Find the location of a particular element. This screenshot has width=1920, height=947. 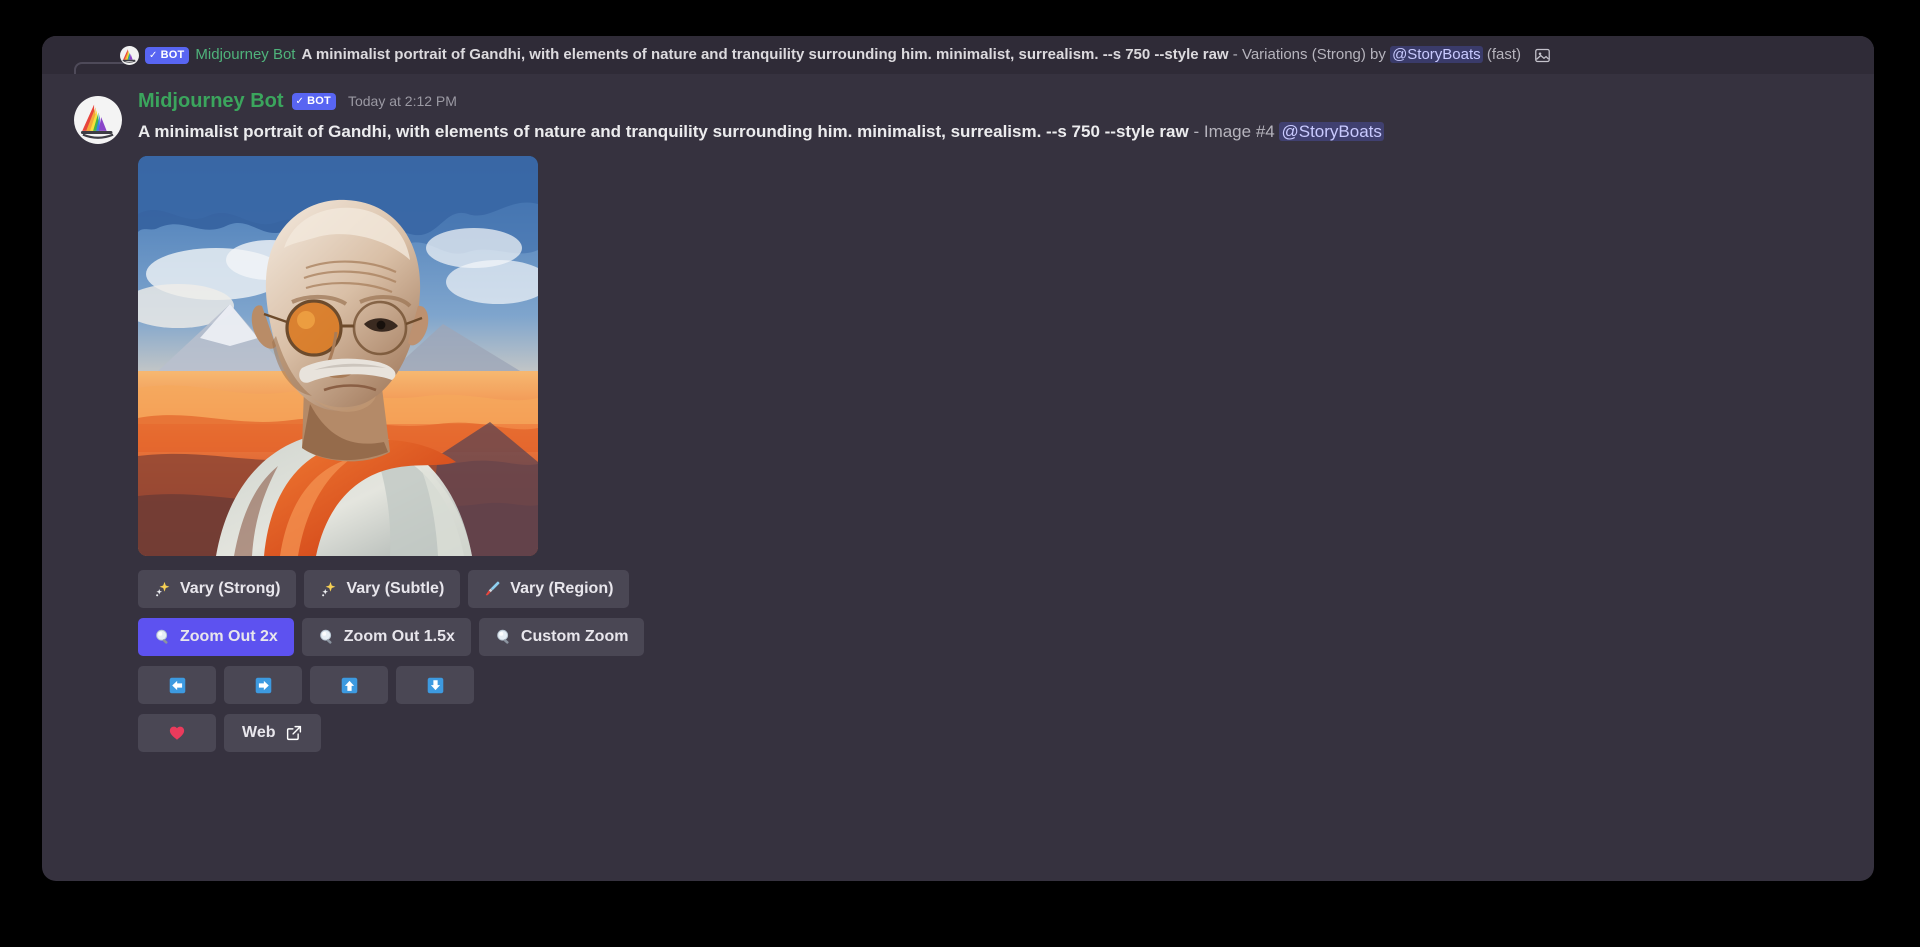

zoom-out-1-5x-label: Zoom Out 1.5x is located at coordinates (399, 636).